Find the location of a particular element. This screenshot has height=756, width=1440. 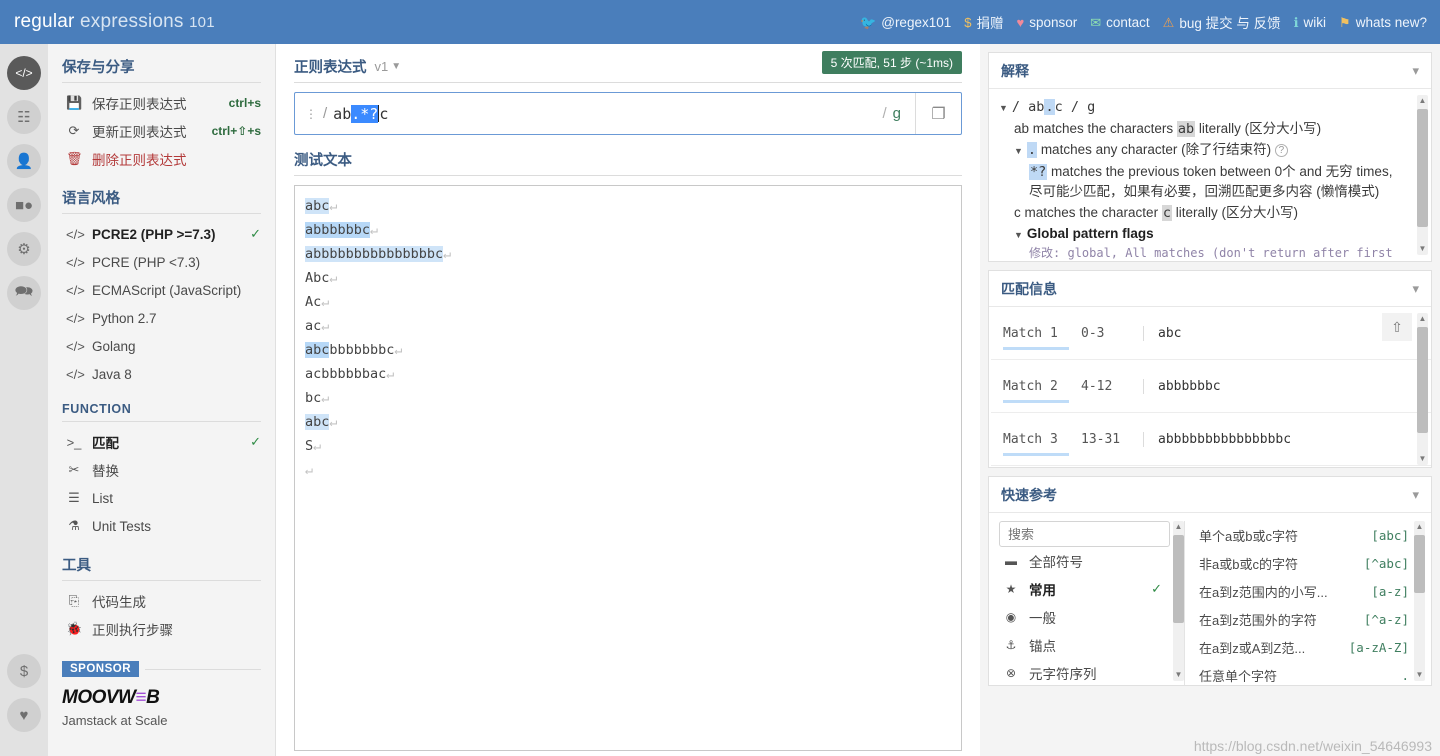

nav-item--: $ 捐赠 is located at coordinates (983, 22).